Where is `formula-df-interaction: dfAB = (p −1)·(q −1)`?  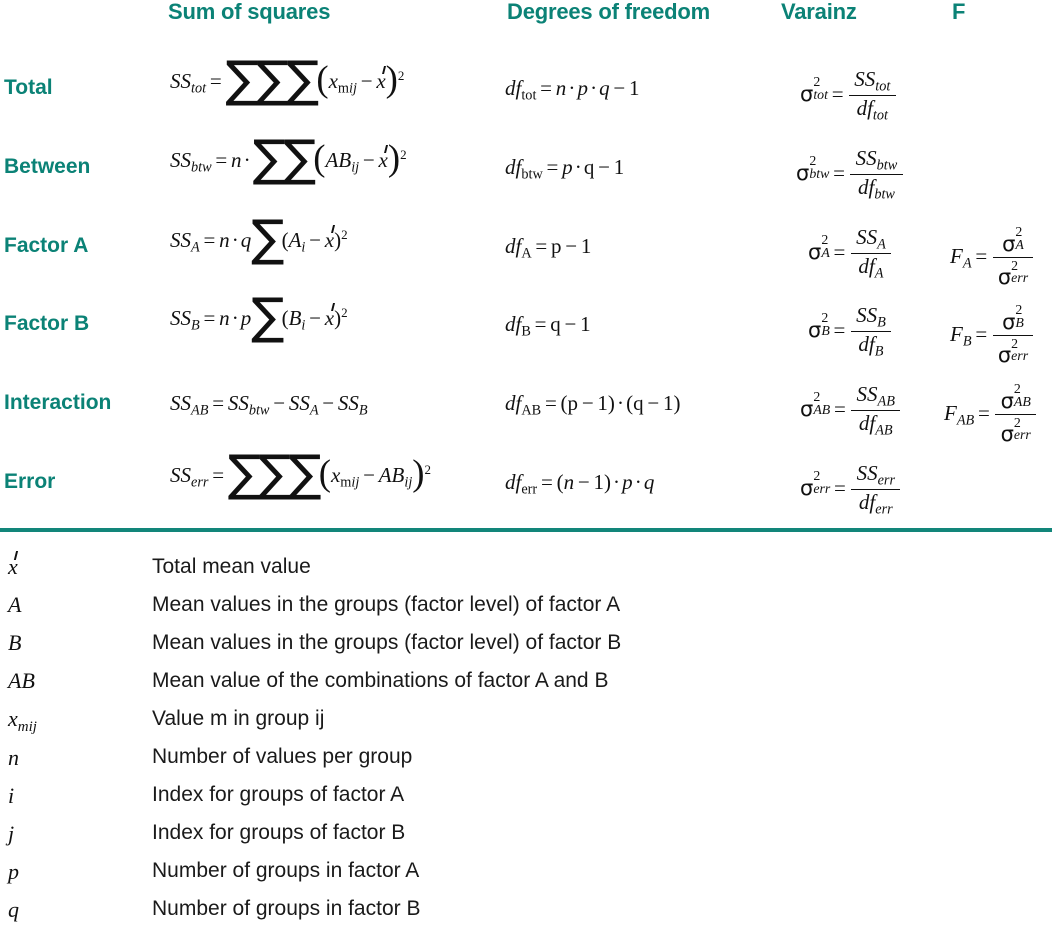
formula-df-interaction: dfAB = (p −1)·(q −1) is located at coordinates (593, 405).